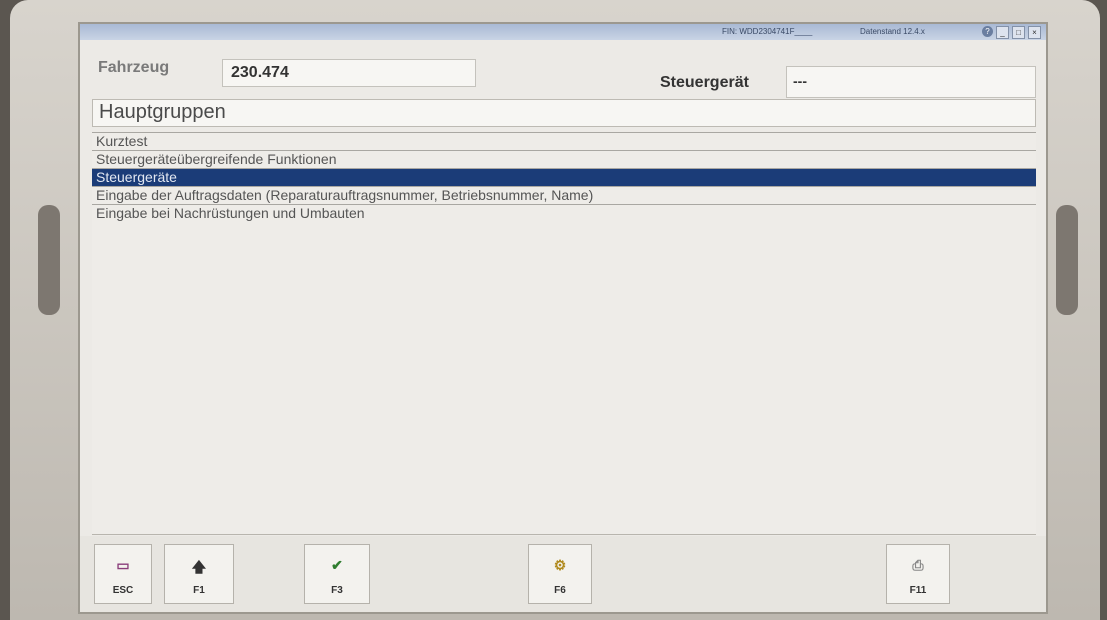  Describe the element at coordinates (337, 590) in the screenshot. I see `f3-key-label: F3` at that location.